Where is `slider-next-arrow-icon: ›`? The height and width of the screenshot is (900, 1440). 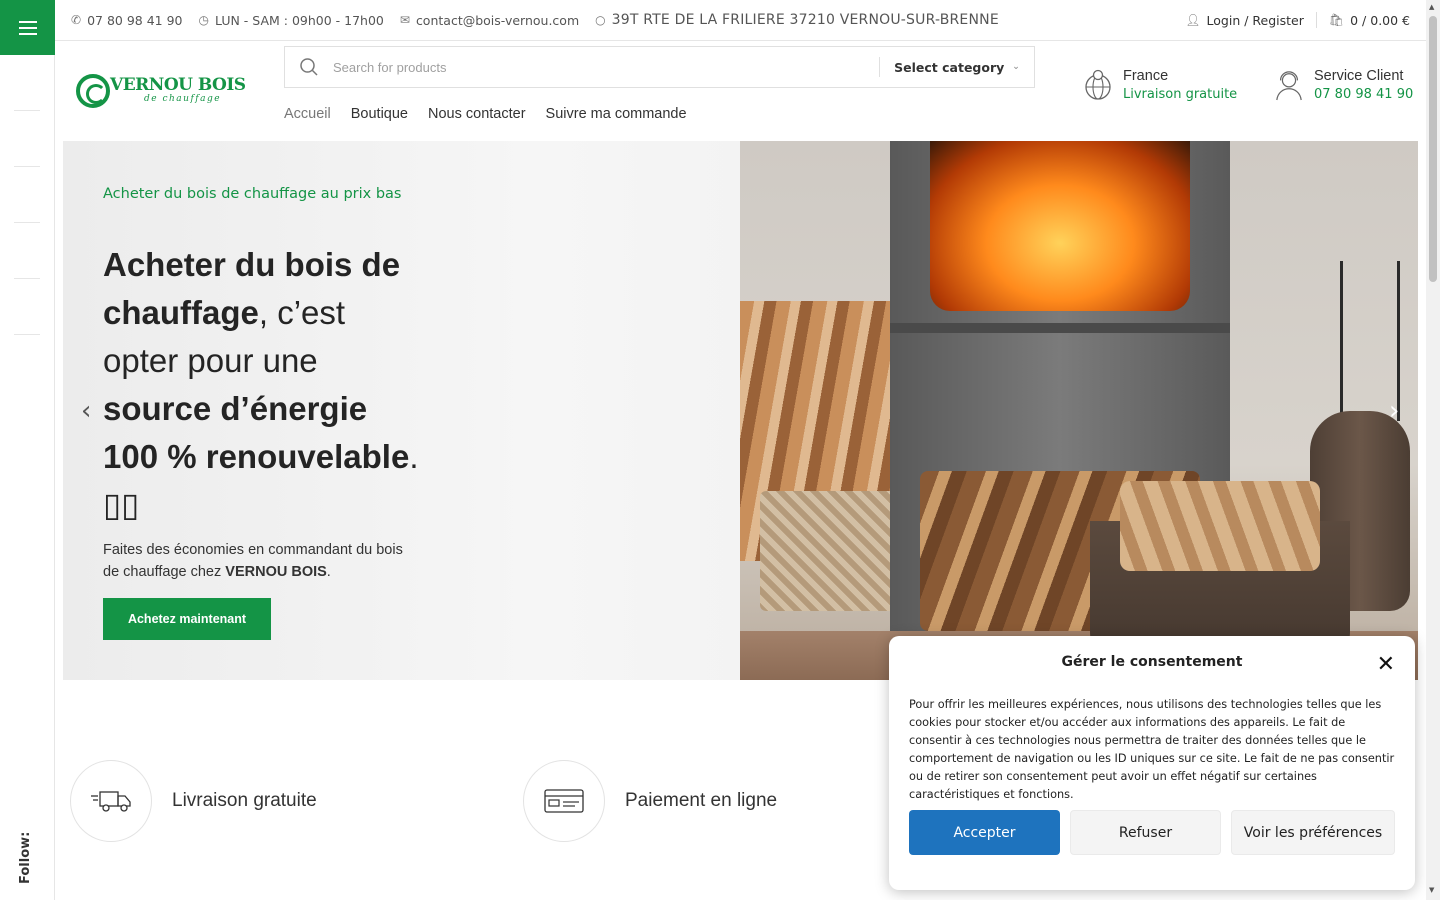
slider-next-arrow-icon: › is located at coordinates (1394, 411).